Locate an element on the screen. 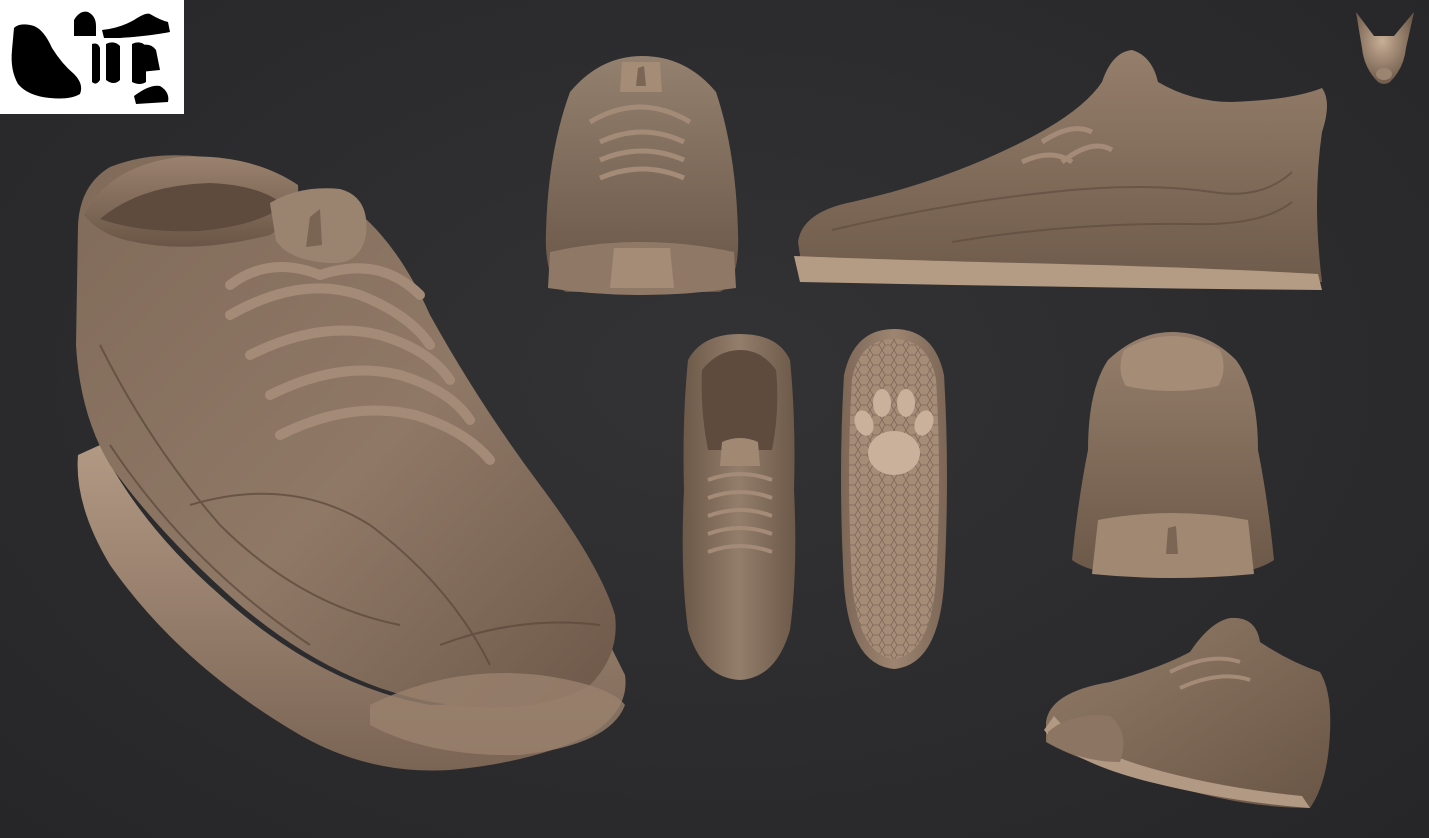 The width and height of the screenshot is (1429, 838). side-profile-view is located at coordinates (1064, 167).